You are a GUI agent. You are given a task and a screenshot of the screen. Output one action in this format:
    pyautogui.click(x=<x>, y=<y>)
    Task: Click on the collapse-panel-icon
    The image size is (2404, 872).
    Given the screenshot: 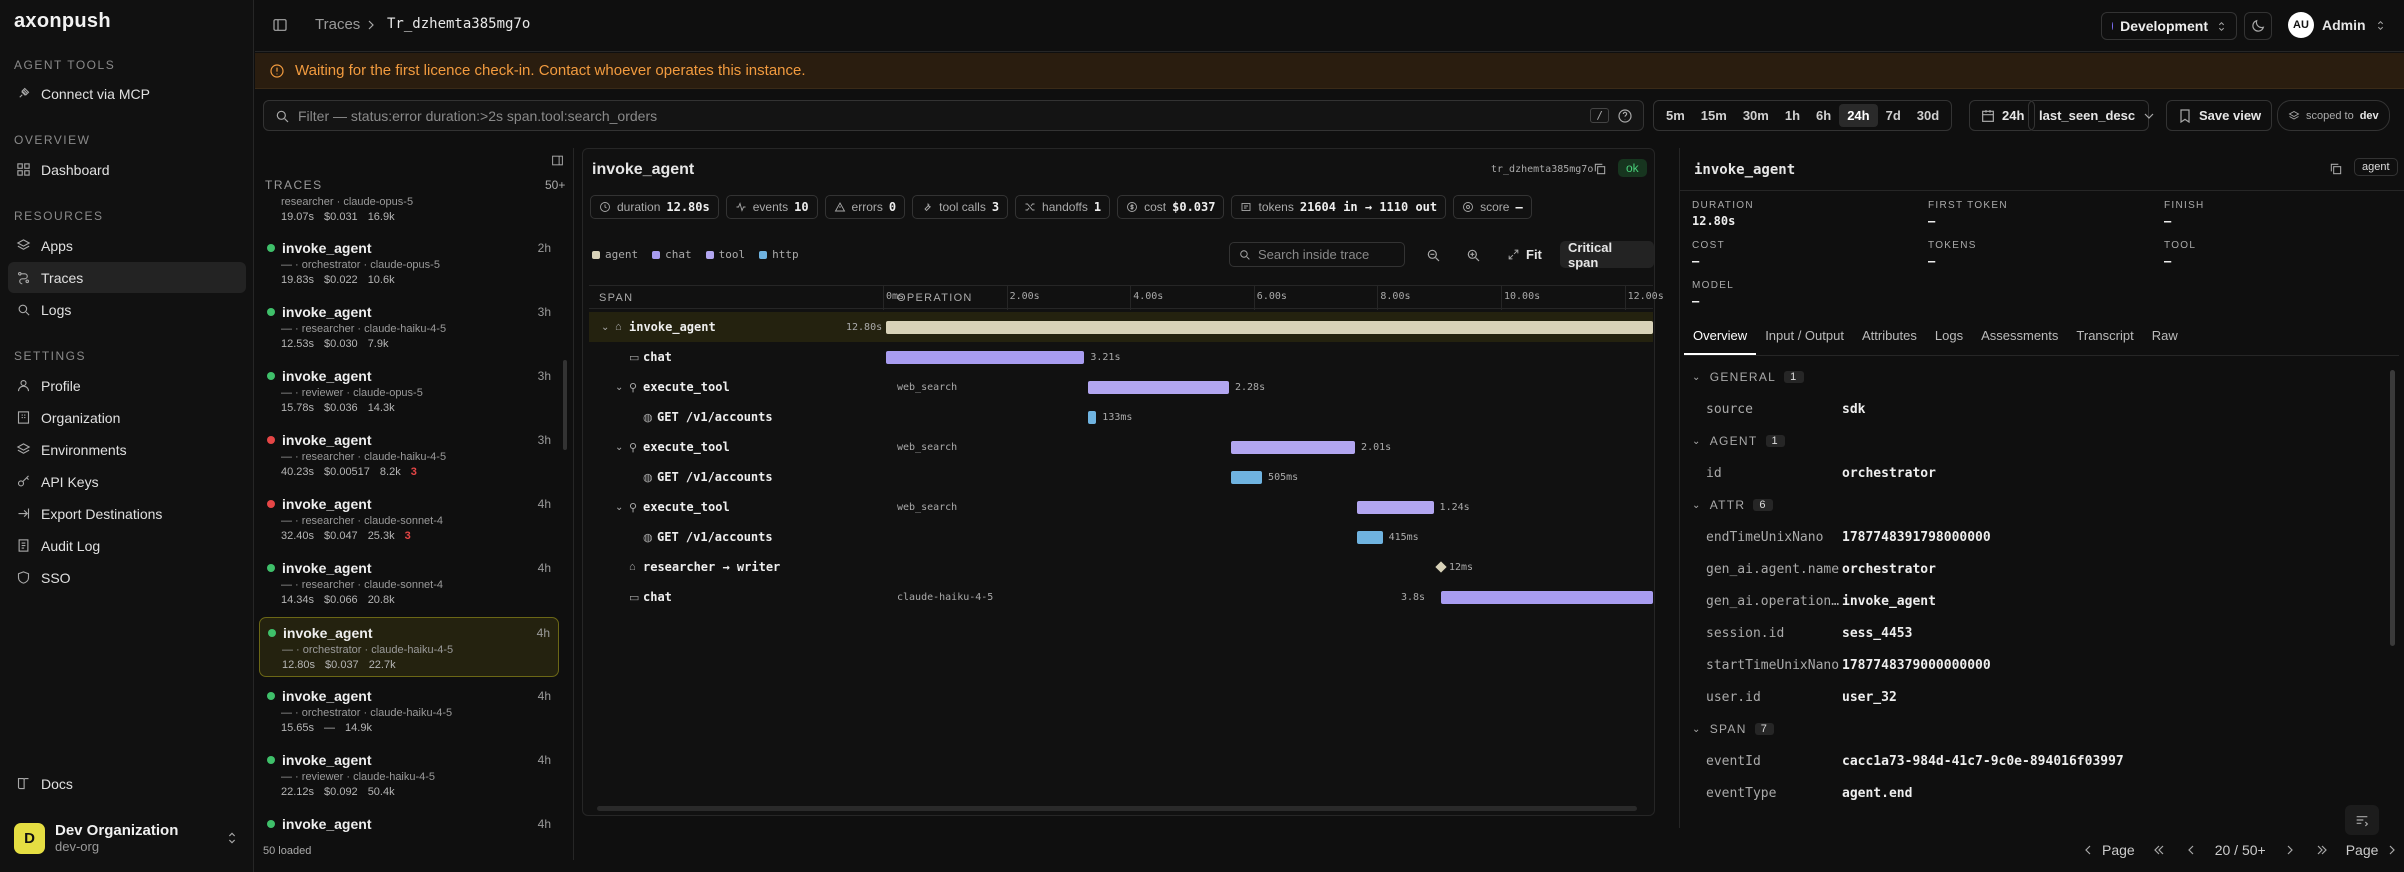 What is the action you would take?
    pyautogui.click(x=557, y=160)
    